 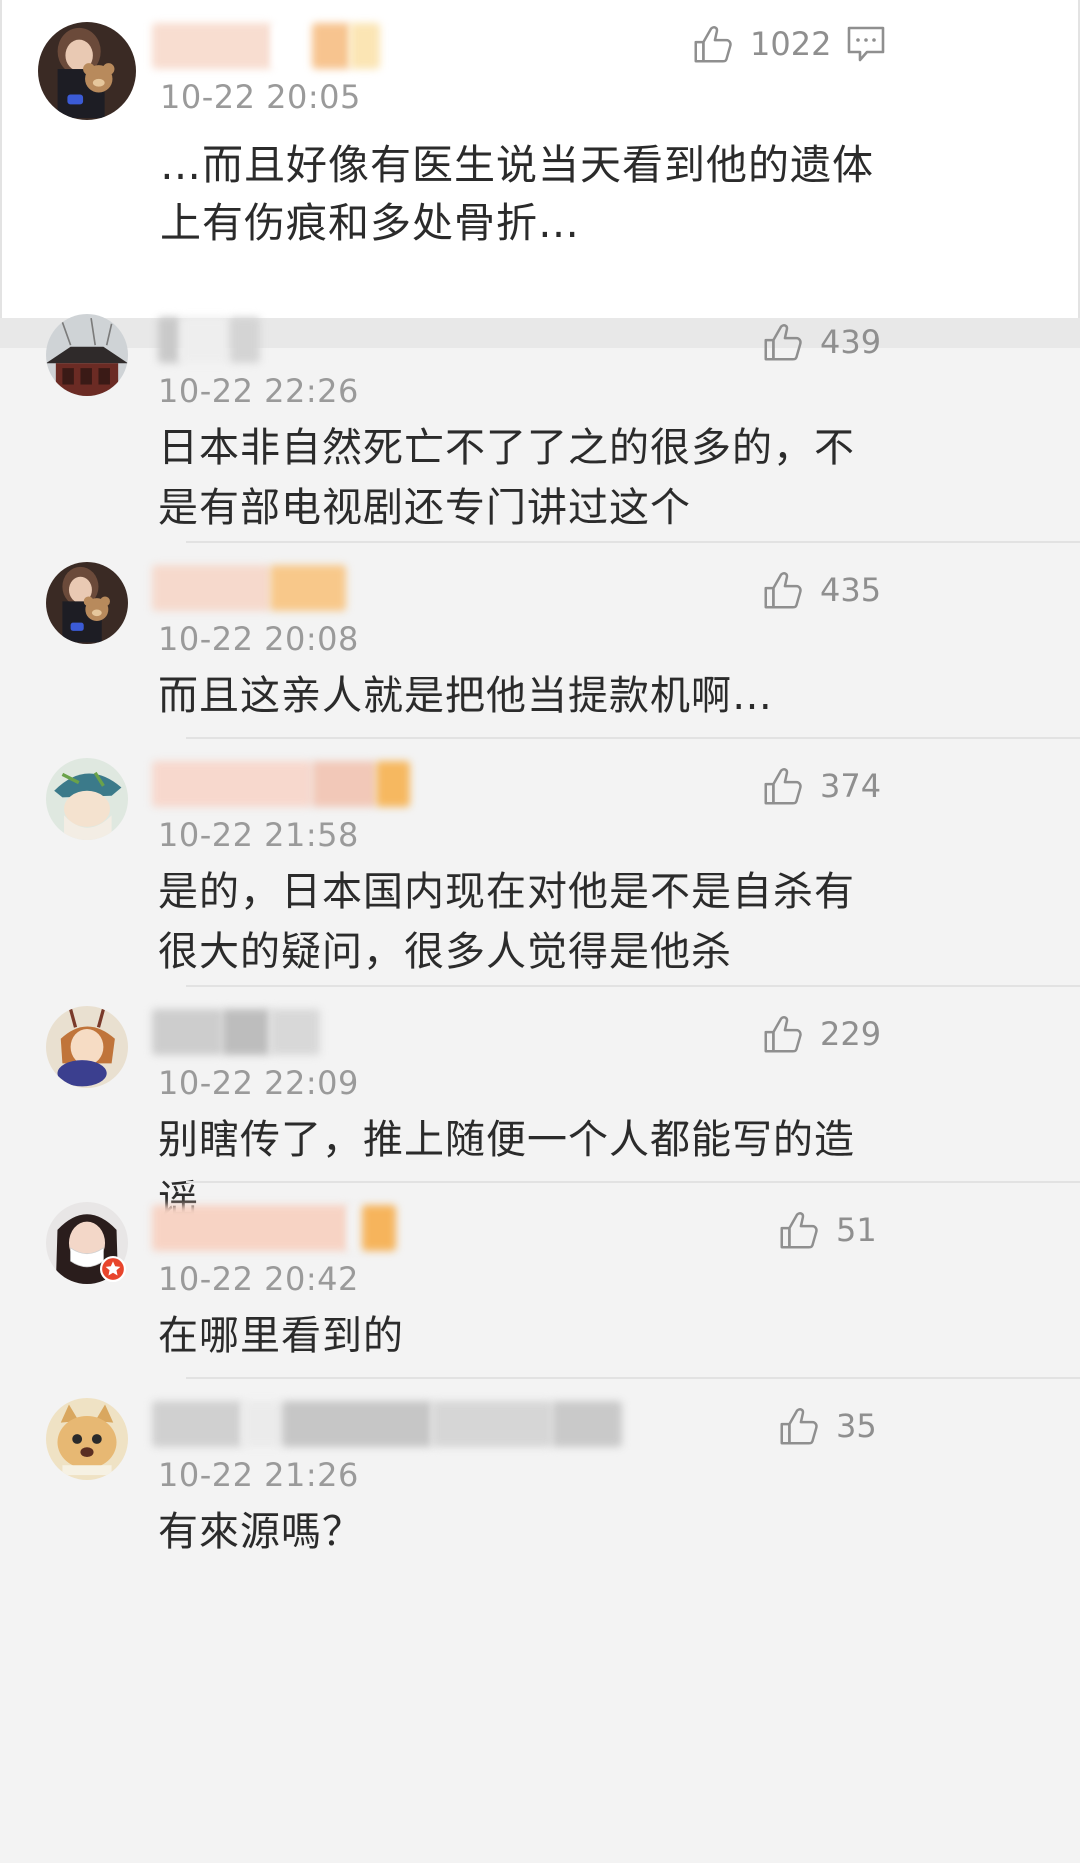 I want to click on comment-text: 有來源嗎？, so click(x=260, y=1532).